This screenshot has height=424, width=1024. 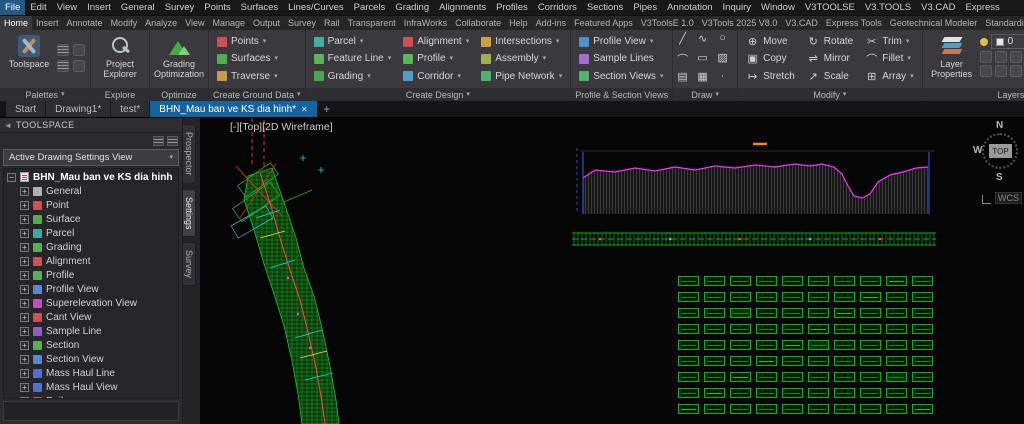 What do you see at coordinates (682, 59) in the screenshot?
I see `arc-icon: ⌒` at bounding box center [682, 59].